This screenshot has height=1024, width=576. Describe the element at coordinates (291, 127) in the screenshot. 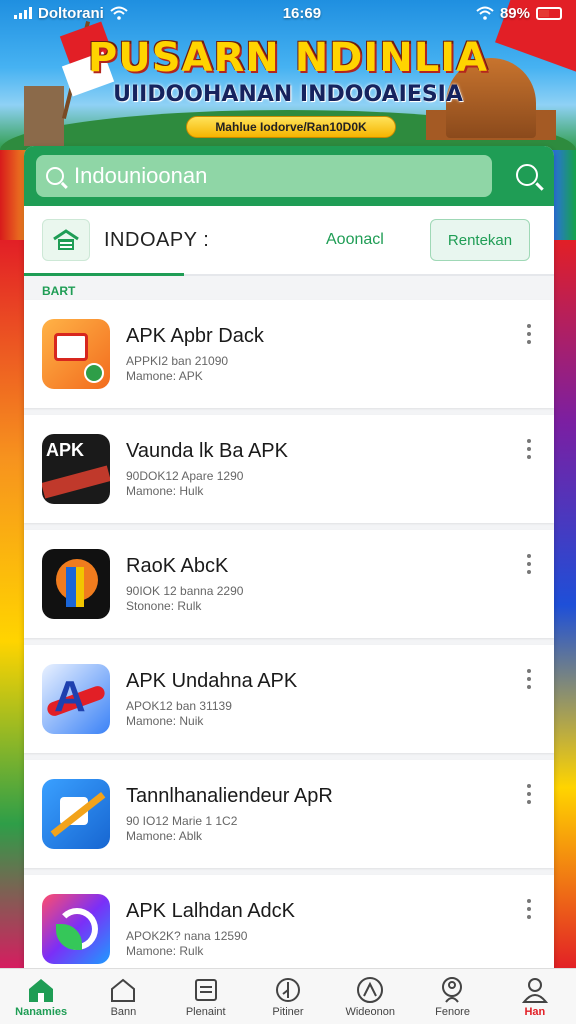

I see `banner-pill: Mahlue Iodorve/Ran10D0K` at that location.